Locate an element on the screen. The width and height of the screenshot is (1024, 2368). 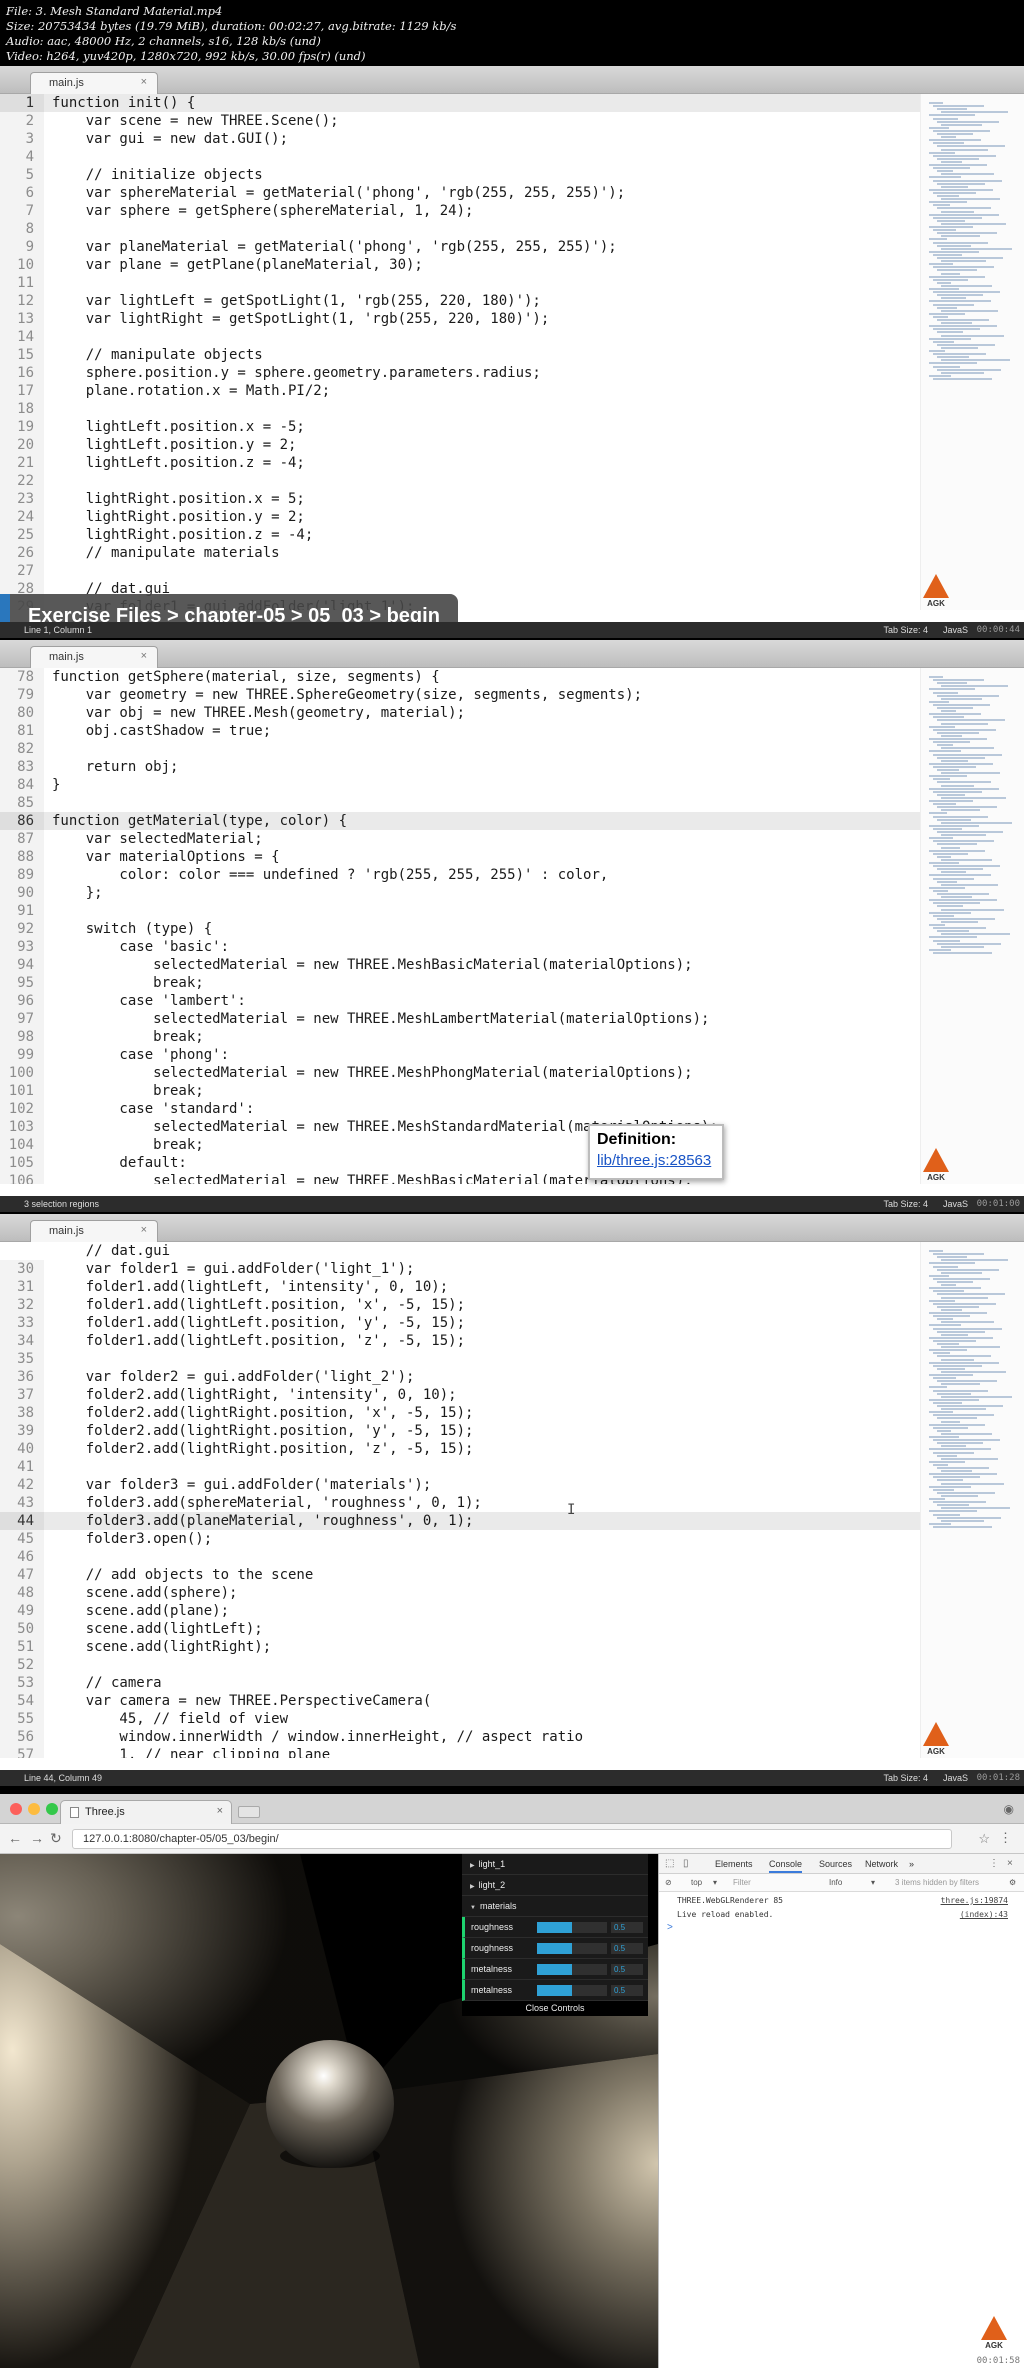
maximize-window-icon is located at coordinates (52, 1809).